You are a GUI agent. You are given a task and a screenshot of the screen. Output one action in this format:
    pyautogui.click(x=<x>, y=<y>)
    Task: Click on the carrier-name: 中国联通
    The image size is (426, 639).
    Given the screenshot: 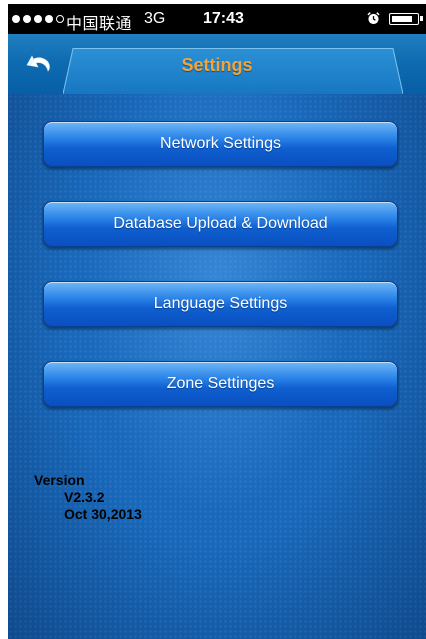 What is the action you would take?
    pyautogui.click(x=99, y=24)
    